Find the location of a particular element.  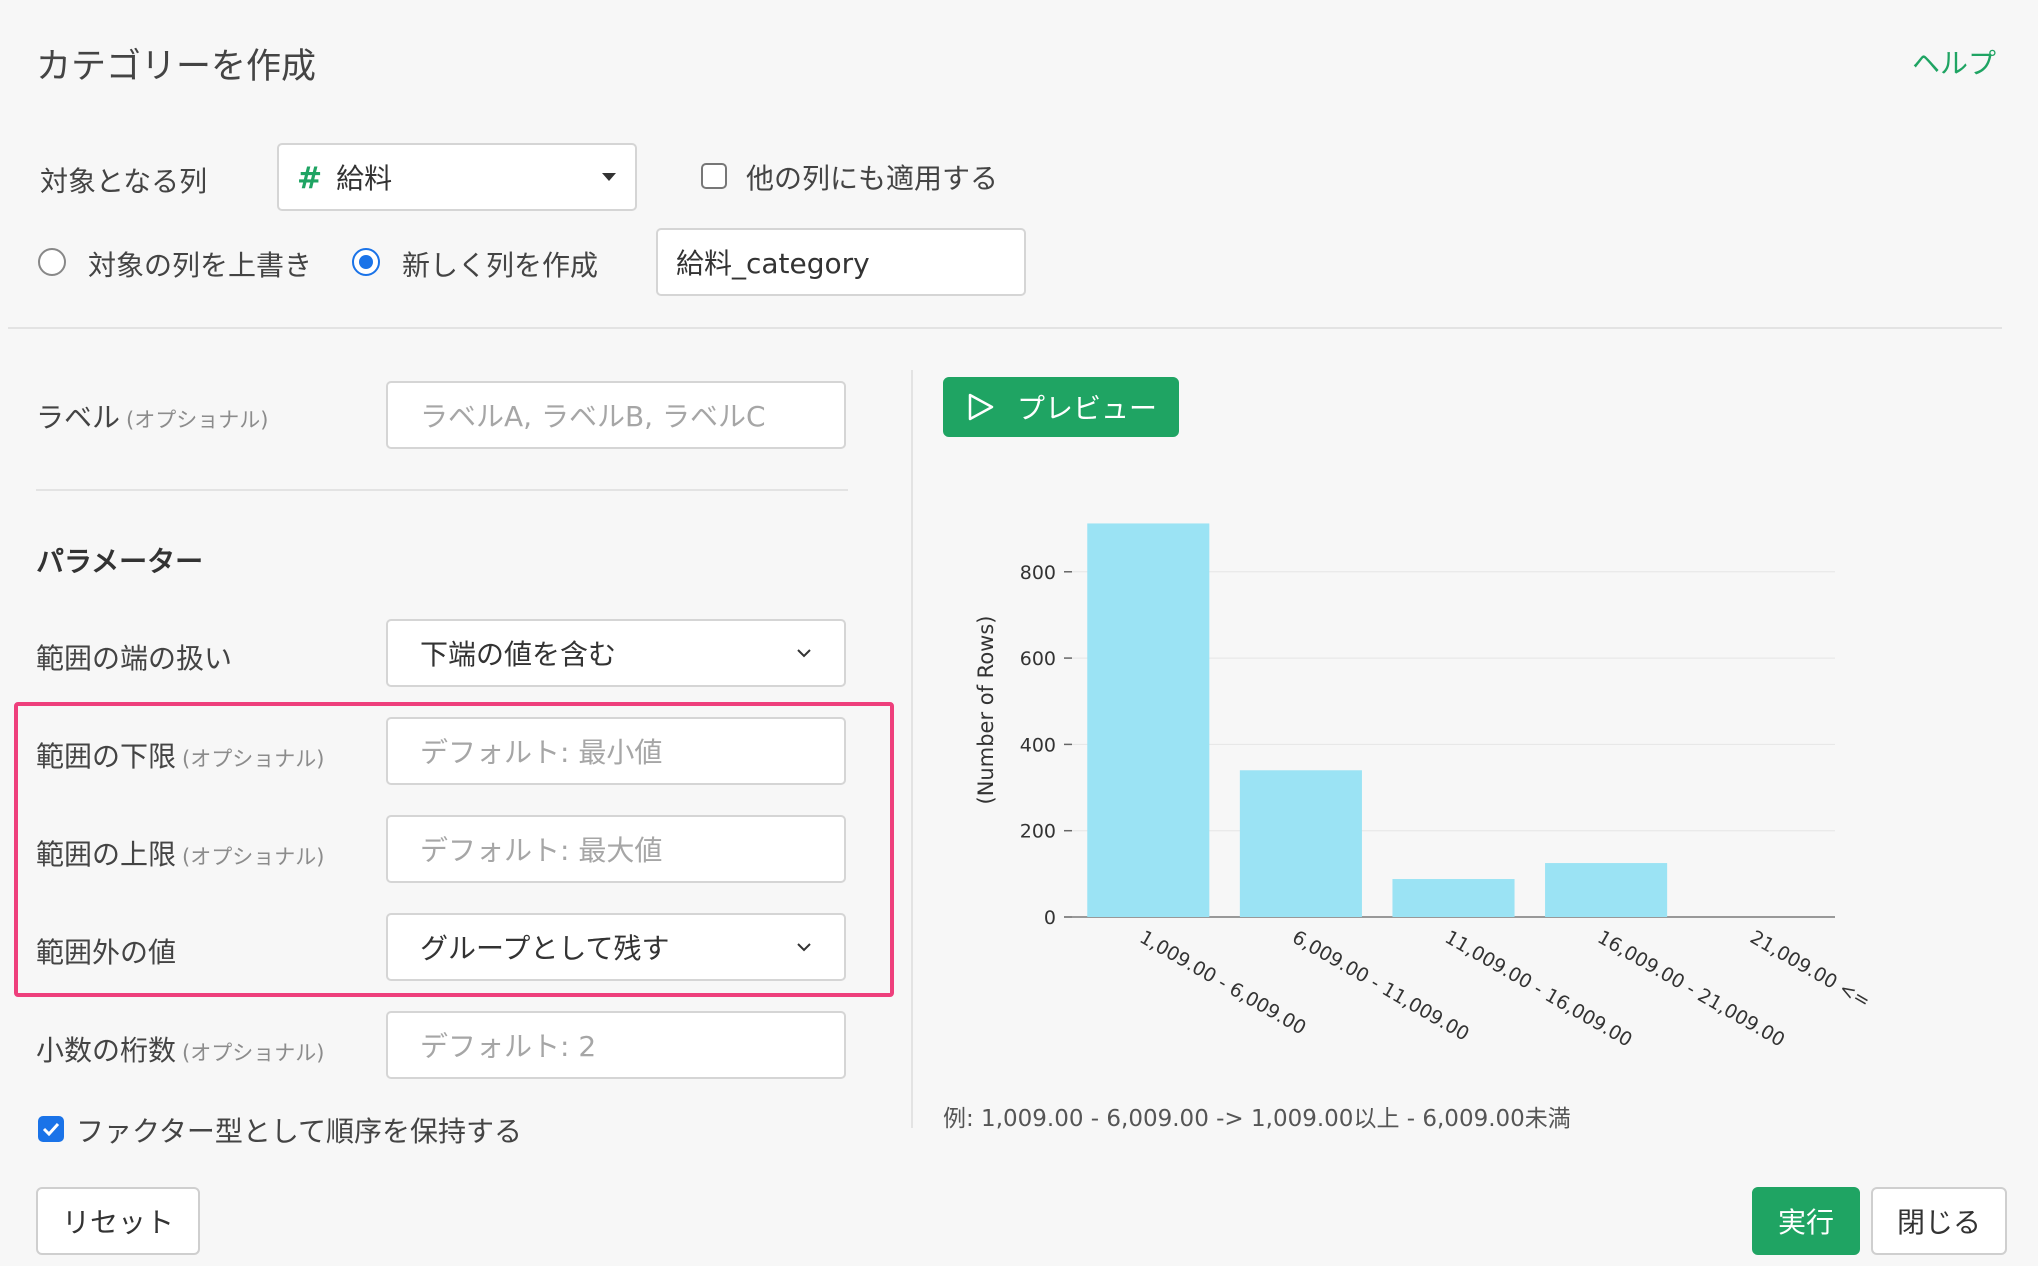

factor-checkbox is located at coordinates (51, 1129).